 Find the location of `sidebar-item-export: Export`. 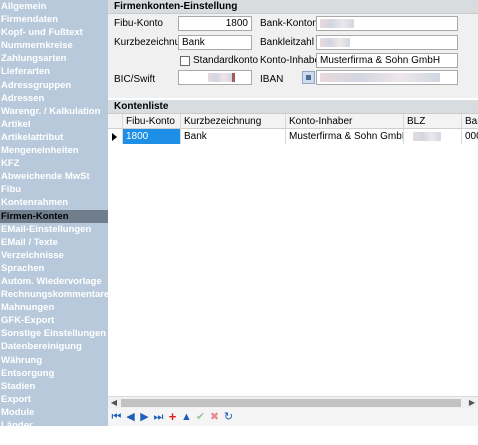

sidebar-item-export: Export is located at coordinates (54, 399).